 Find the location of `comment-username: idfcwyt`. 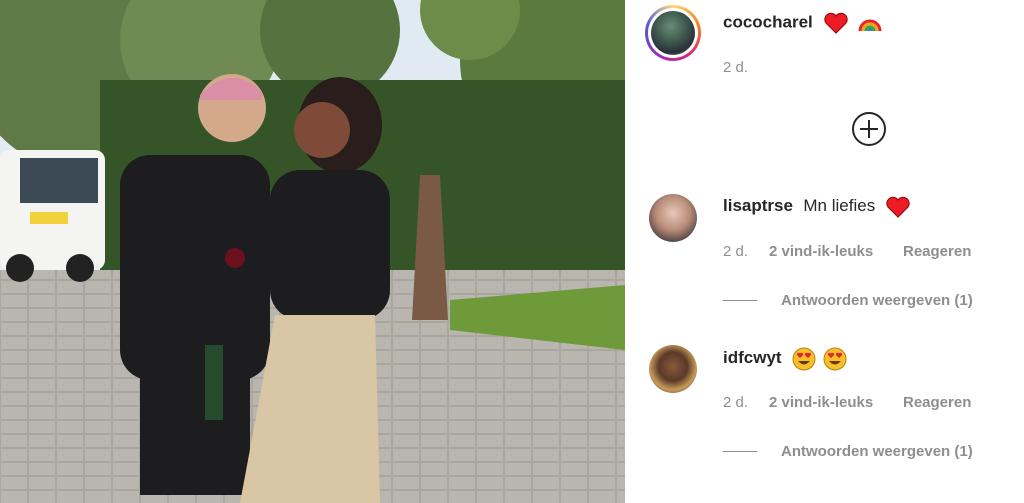

comment-username: idfcwyt is located at coordinates (752, 357).